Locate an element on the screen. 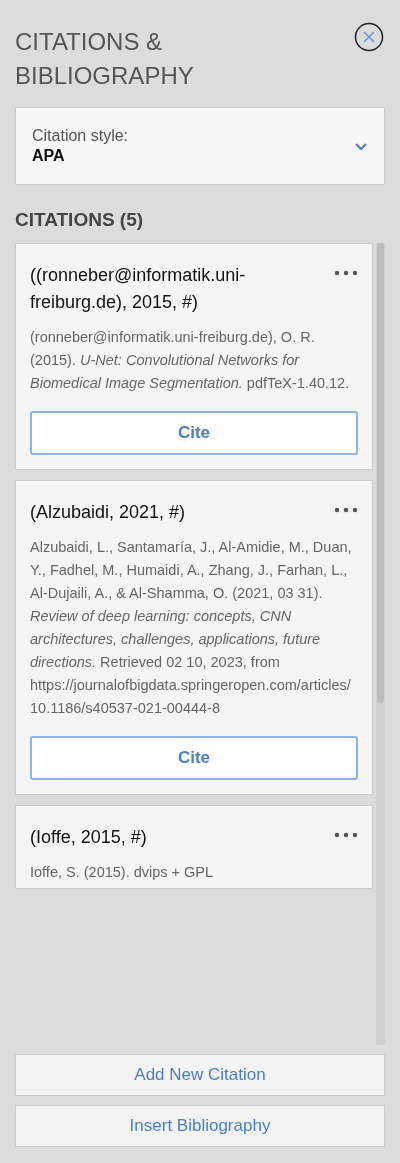 The height and width of the screenshot is (1163, 400). citation-reference: Ioffe, S. (2015). dvips + GPL is located at coordinates (122, 872).